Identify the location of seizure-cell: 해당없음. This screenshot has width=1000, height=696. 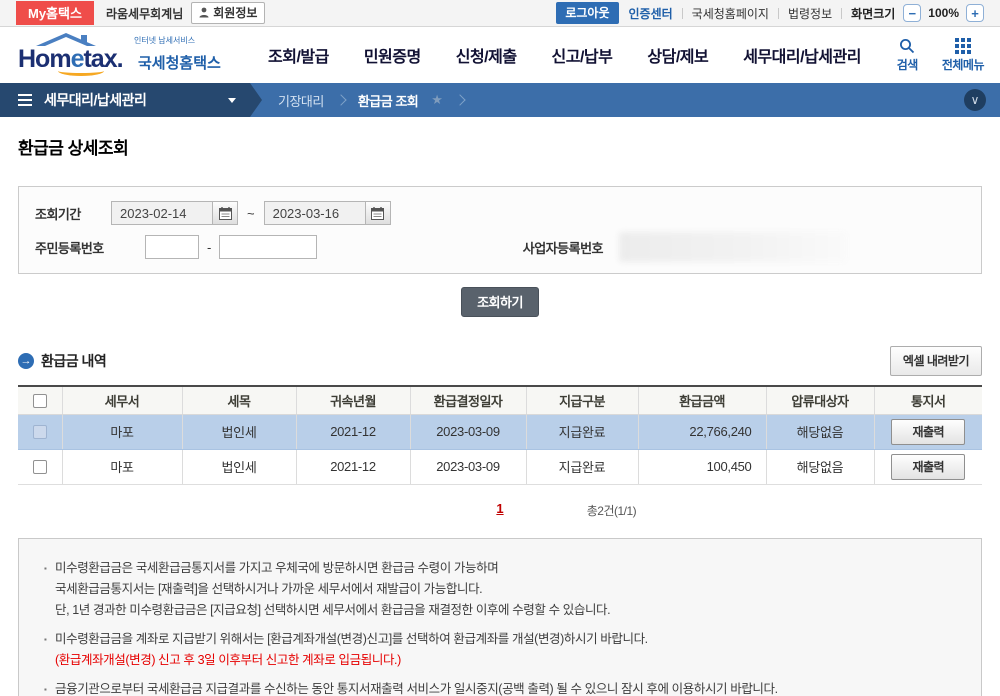
(819, 467).